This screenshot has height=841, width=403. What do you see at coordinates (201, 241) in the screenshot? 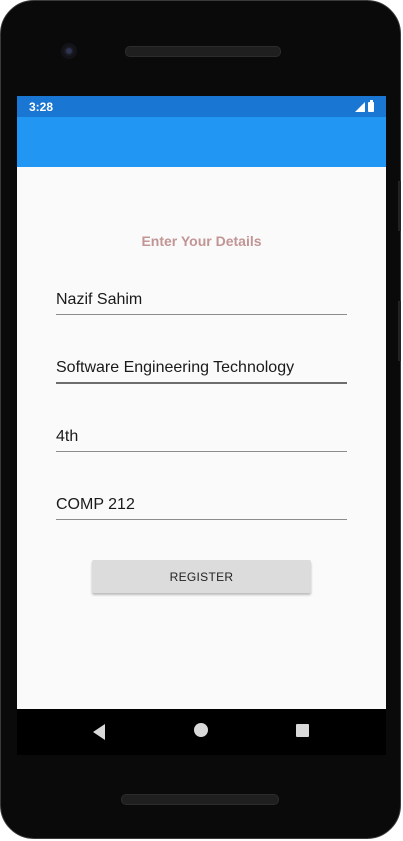
I see `form-heading: Enter Your Details` at bounding box center [201, 241].